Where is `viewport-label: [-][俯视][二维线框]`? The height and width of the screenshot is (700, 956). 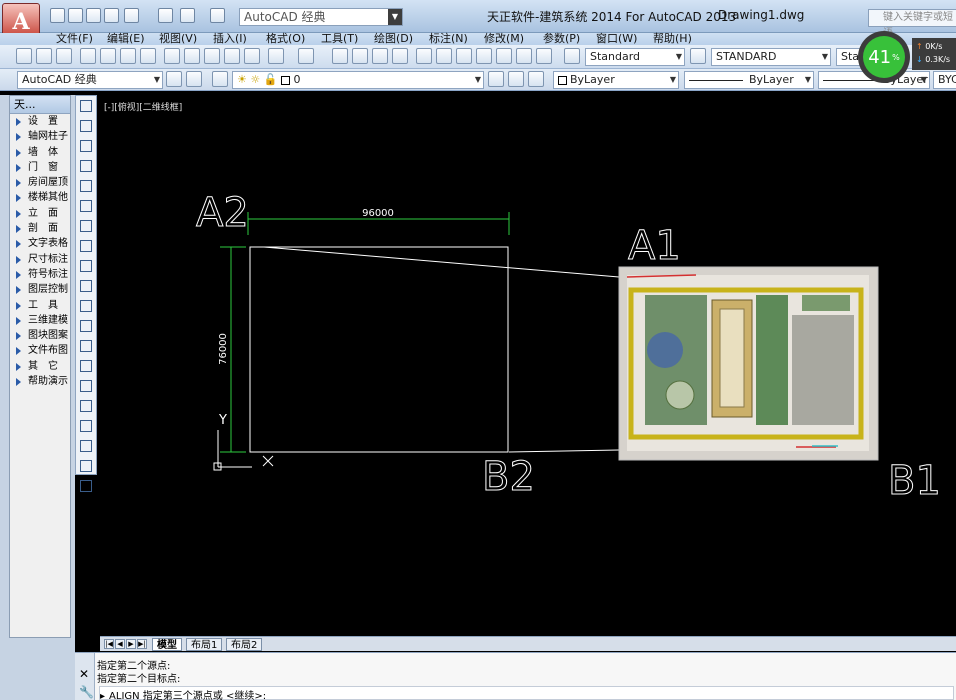
viewport-label: [-][俯视][二维线框] is located at coordinates (143, 106).